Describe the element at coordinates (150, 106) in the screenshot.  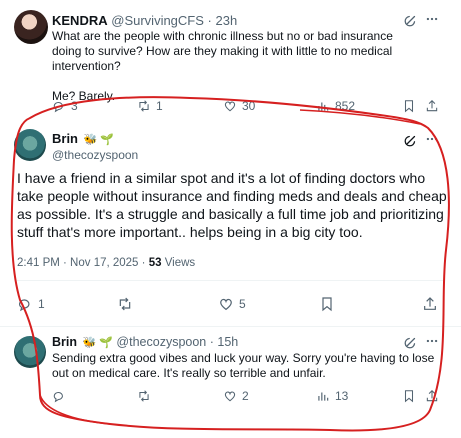
I see `repost-button: 1` at that location.